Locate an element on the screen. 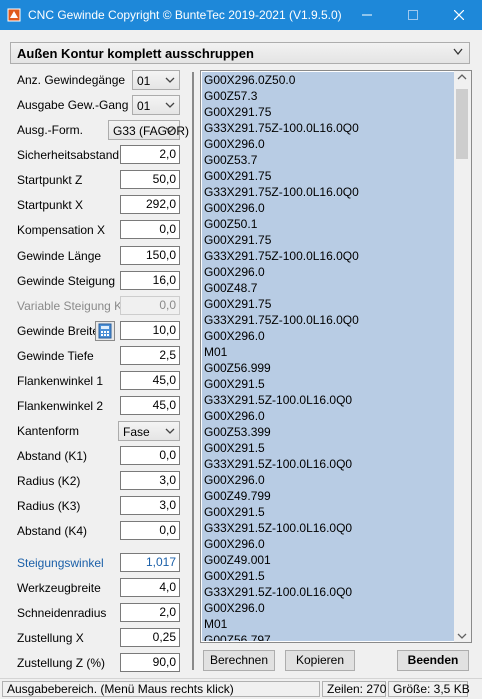  field-label: Abstand (K4) is located at coordinates (52, 531).